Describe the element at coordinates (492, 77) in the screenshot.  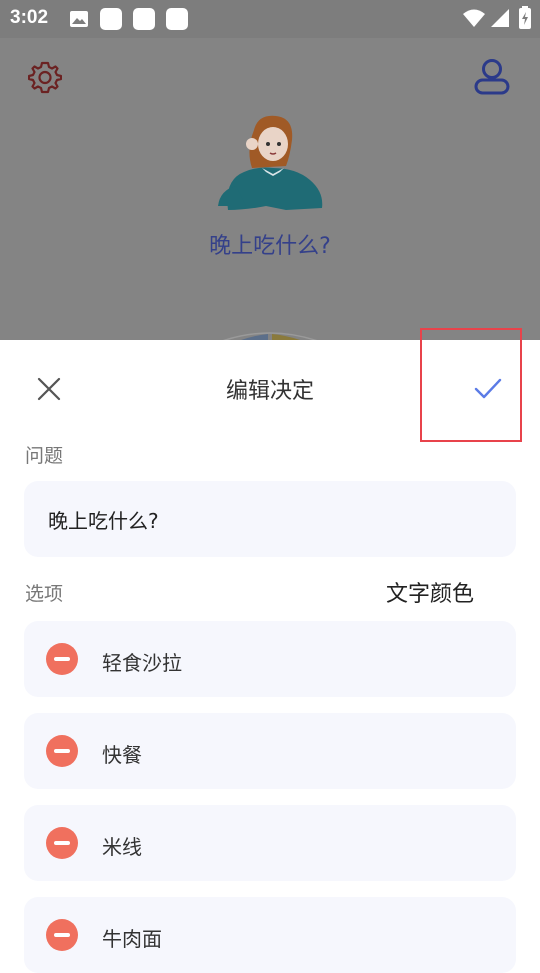
I see `user-profile-icon` at that location.